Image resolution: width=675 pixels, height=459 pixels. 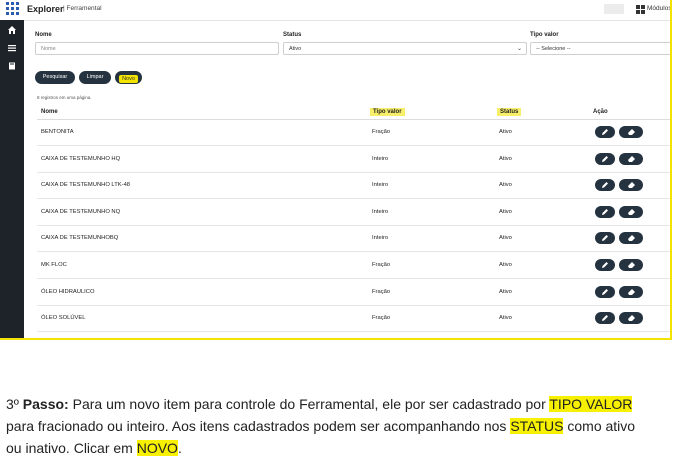 I want to click on table-row: ÓLEO HIDRAULICO Fração Ativo, so click(x=353, y=293).